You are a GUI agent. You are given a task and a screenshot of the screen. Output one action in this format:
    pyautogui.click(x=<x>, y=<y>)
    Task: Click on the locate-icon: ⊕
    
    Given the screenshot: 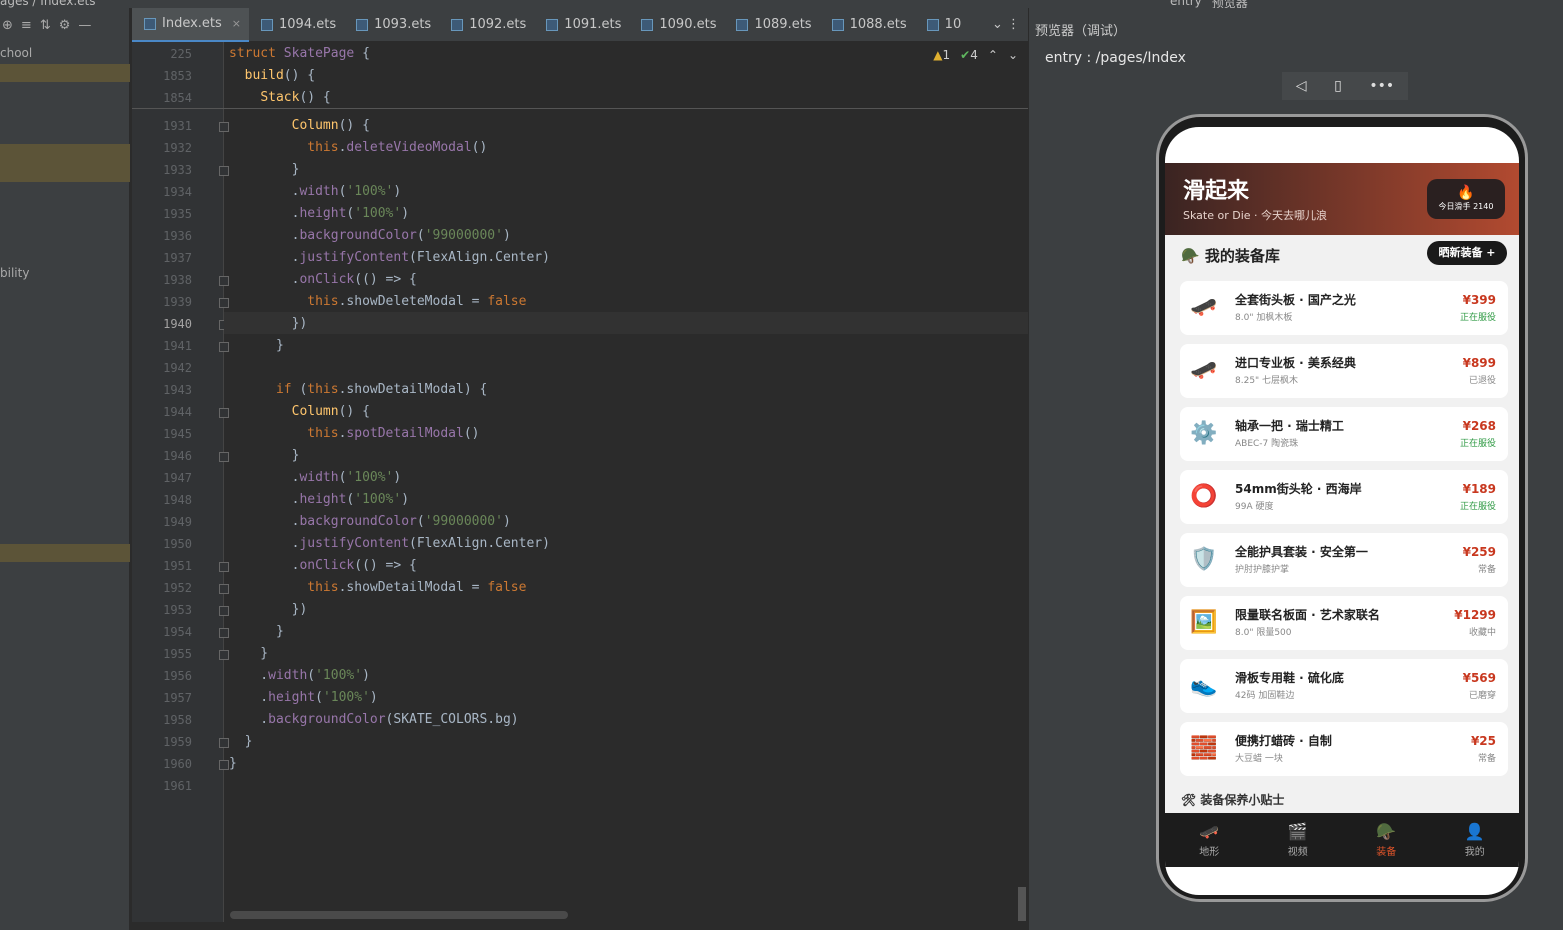 What is the action you would take?
    pyautogui.click(x=7, y=25)
    